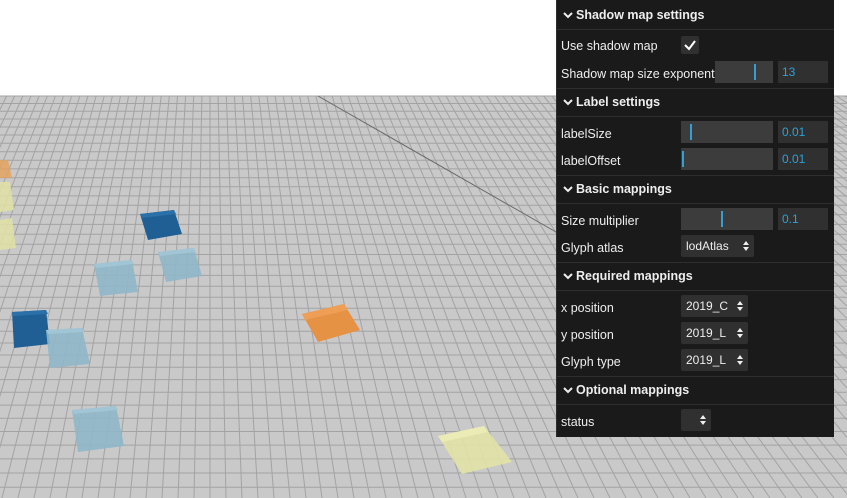 Image resolution: width=847 pixels, height=498 pixels. Describe the element at coordinates (586, 134) in the screenshot. I see `label-size-label: labelSize` at that location.